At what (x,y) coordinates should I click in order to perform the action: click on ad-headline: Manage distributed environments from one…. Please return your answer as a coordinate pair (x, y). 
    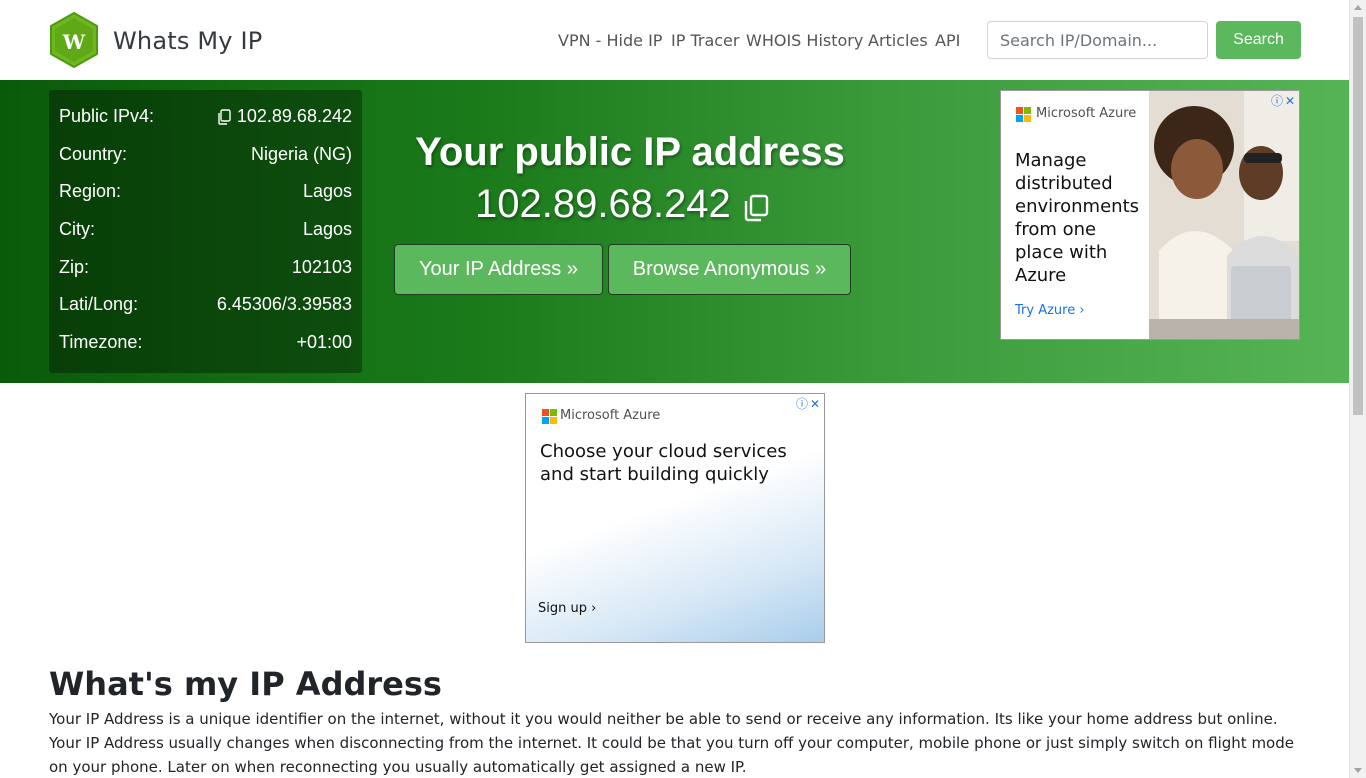
    Looking at the image, I should click on (1077, 218).